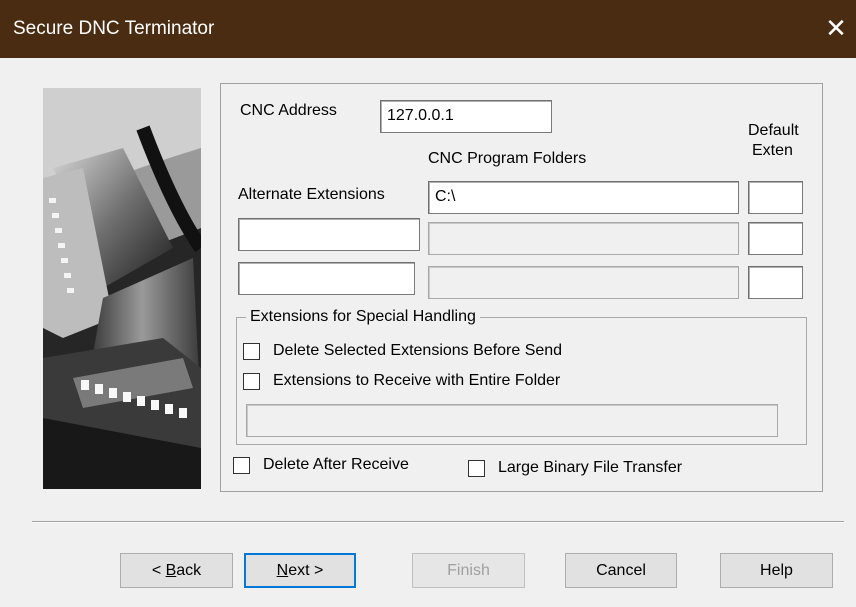  What do you see at coordinates (468, 570) in the screenshot?
I see `finish-button: Finish` at bounding box center [468, 570].